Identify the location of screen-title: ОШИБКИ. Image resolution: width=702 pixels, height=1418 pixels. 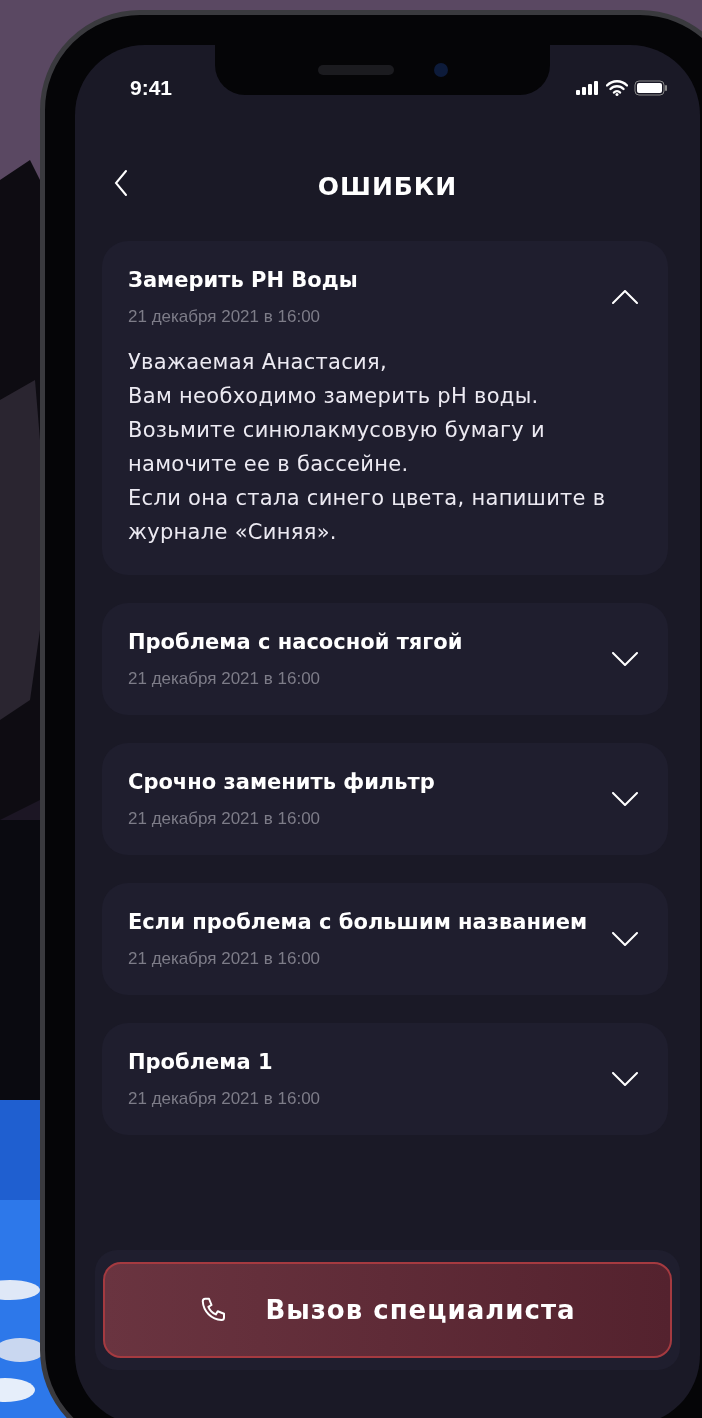
(387, 186).